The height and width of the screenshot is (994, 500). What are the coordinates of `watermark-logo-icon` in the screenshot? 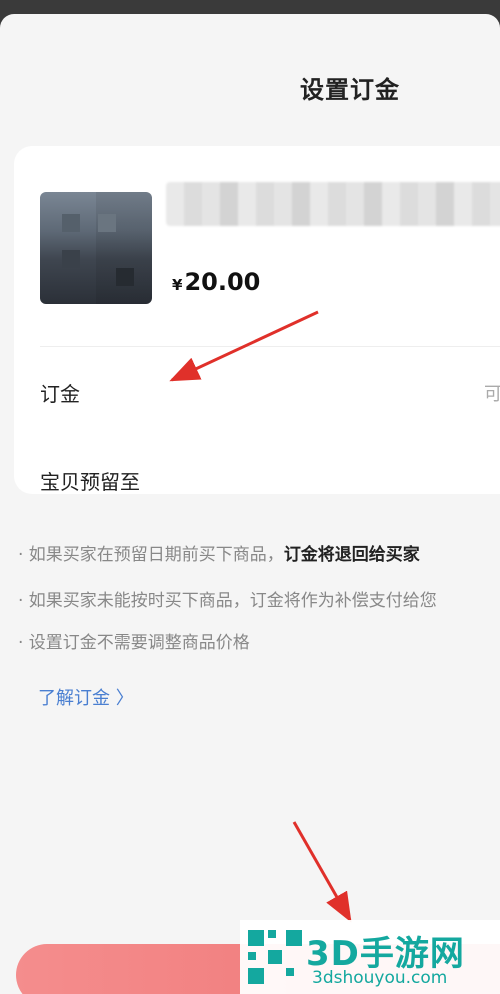 It's located at (275, 957).